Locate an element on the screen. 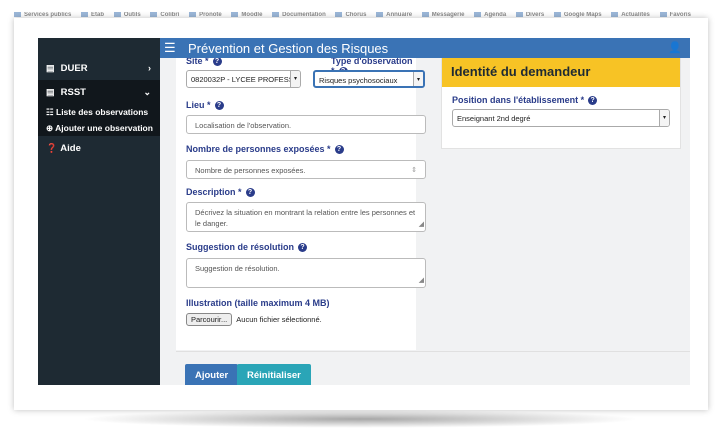 The image size is (722, 443). question-icon: ❓ is located at coordinates (52, 148).